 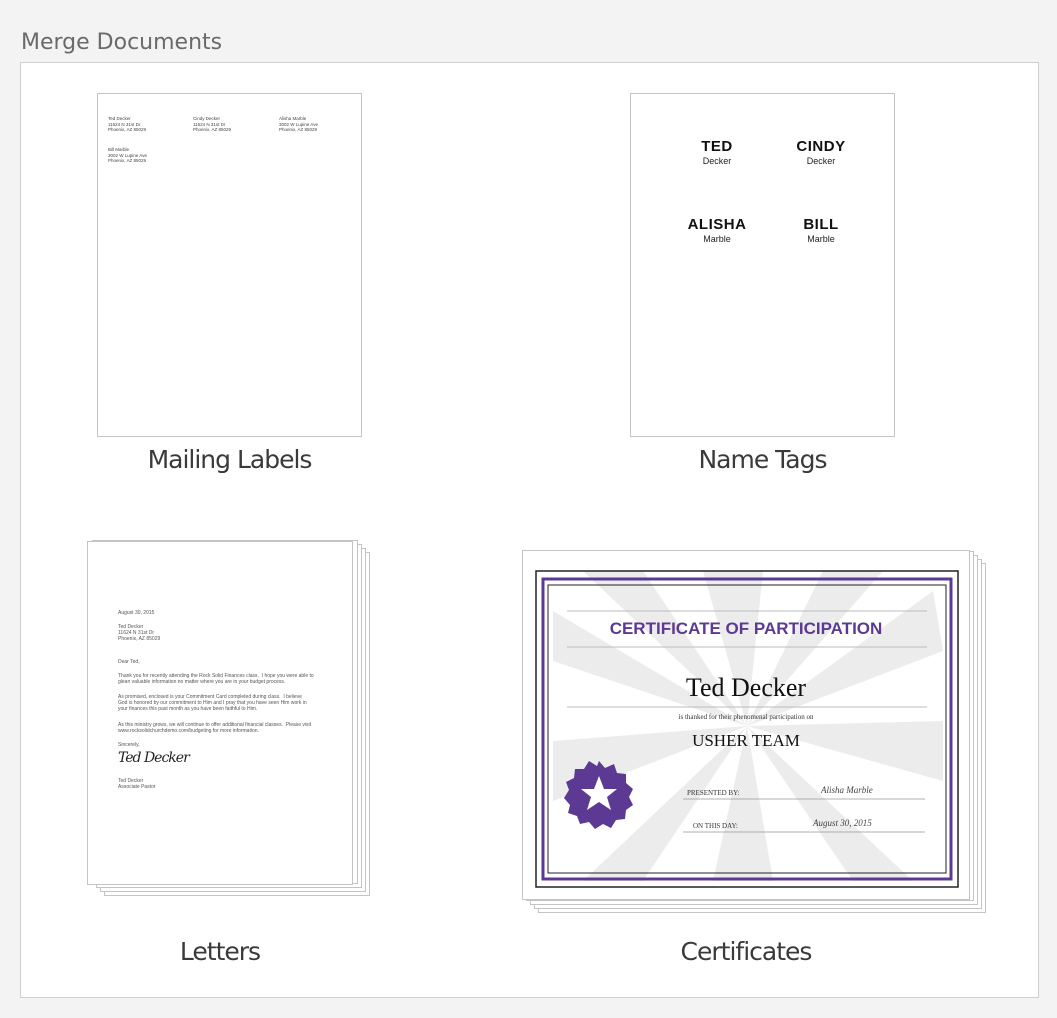 I want to click on name-tag-3: ALISHA Marble, so click(x=717, y=230).